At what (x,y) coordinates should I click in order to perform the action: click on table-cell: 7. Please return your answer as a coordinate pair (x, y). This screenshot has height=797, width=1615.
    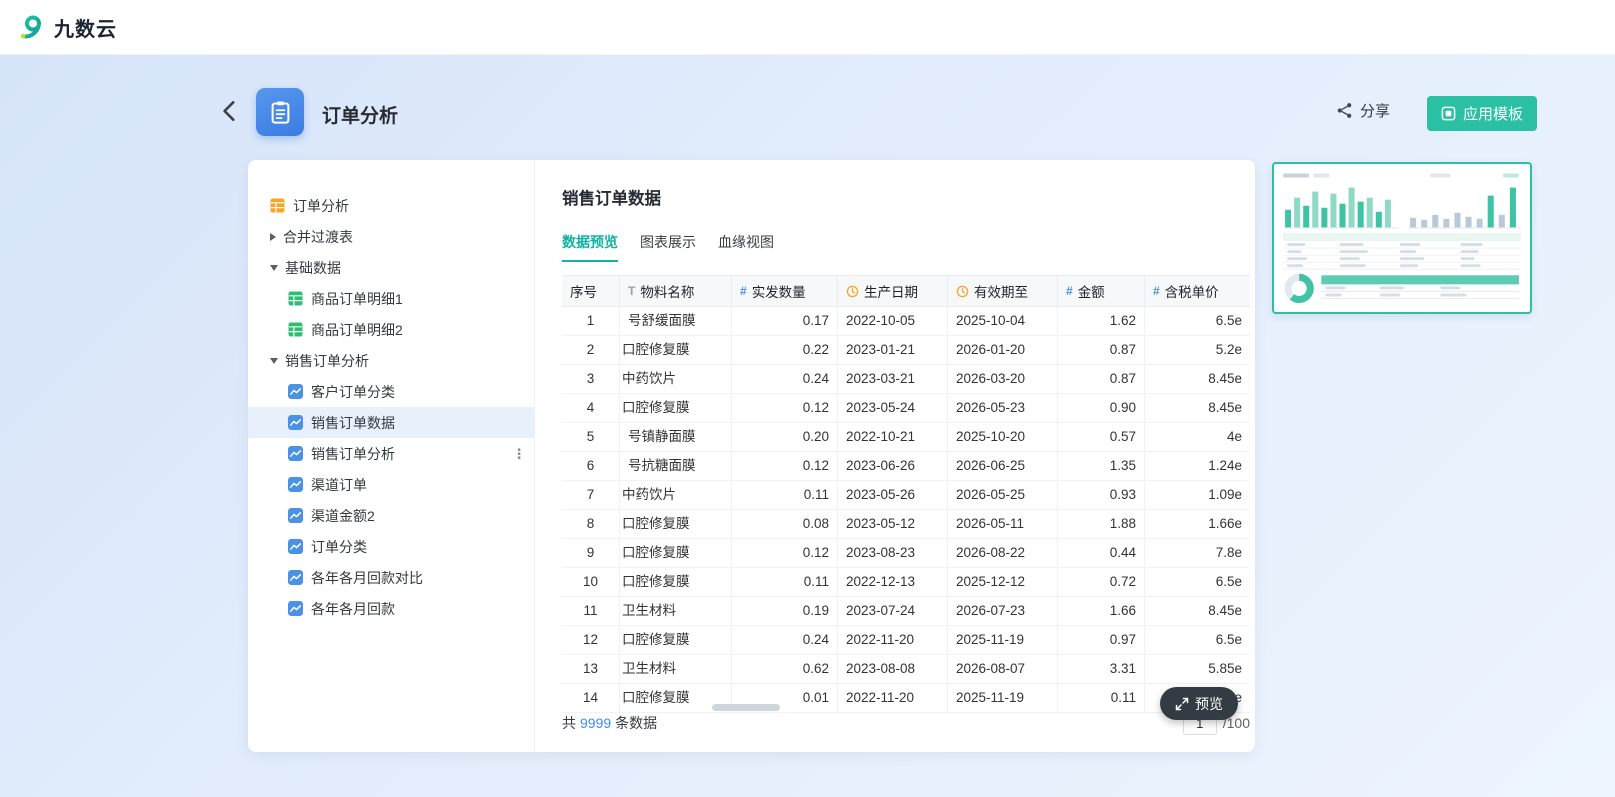
    Looking at the image, I should click on (591, 495).